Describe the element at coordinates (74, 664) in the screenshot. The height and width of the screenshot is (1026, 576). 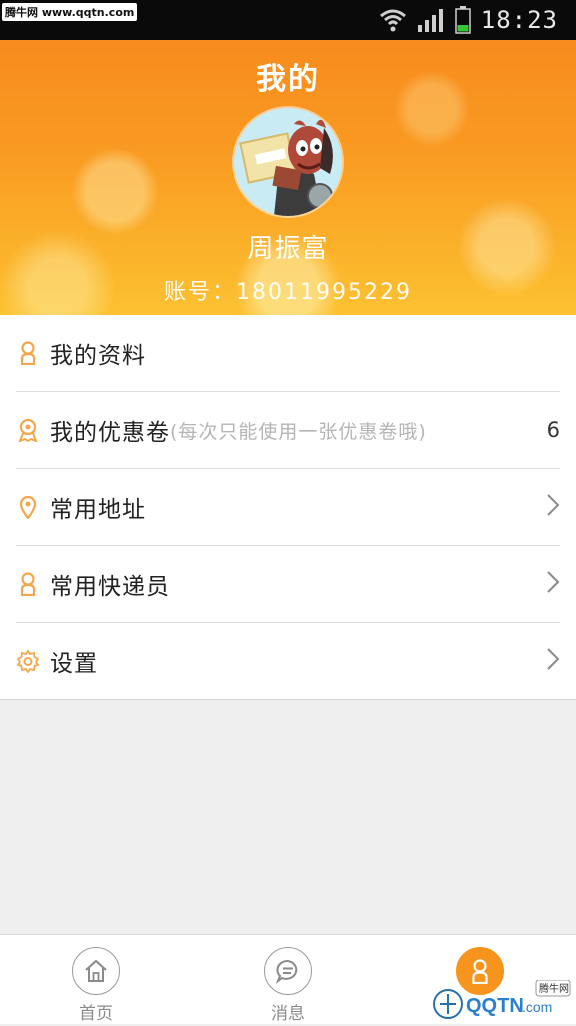
I see `menu-item-label: 设置` at that location.